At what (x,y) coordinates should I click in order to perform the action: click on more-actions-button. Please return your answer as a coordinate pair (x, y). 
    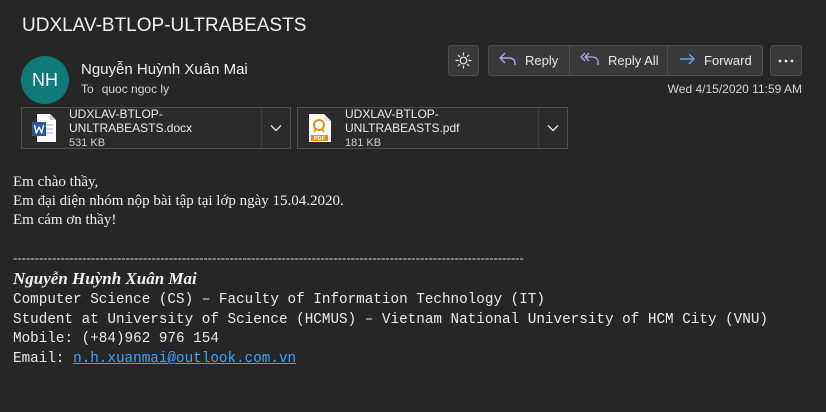
    Looking at the image, I should click on (786, 60).